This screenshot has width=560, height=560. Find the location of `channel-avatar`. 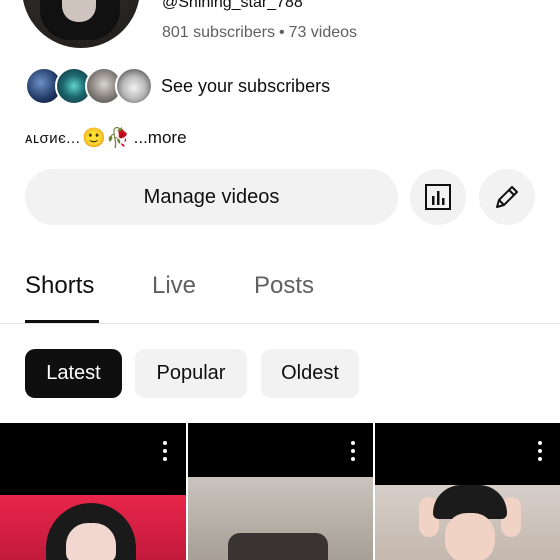

channel-avatar is located at coordinates (81, 24).